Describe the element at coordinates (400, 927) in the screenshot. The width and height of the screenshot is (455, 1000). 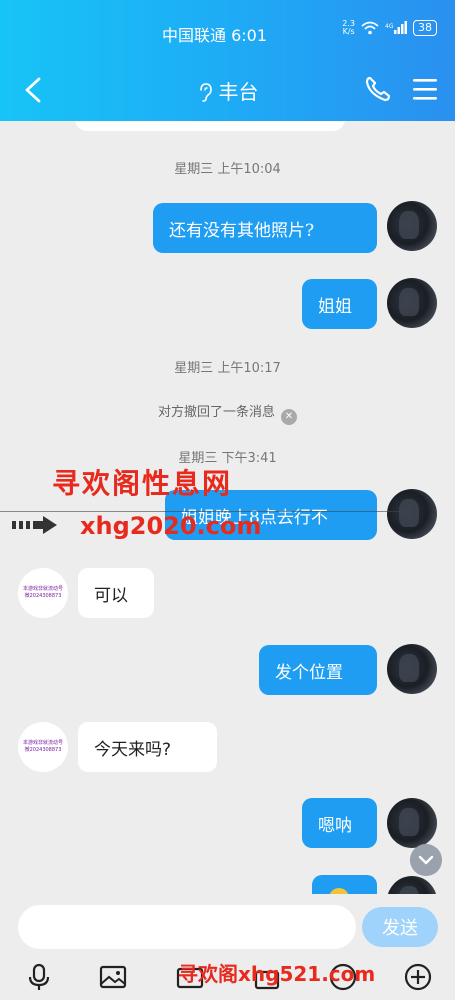
I see `send-button: 发送` at that location.